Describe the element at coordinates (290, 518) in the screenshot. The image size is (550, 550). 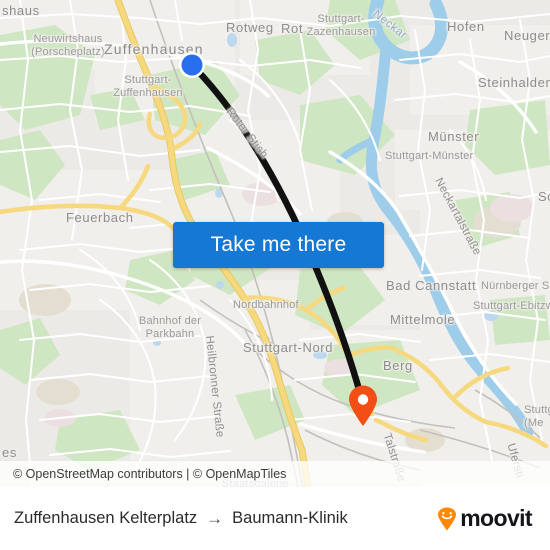
I see `destination-label: Baumann-Klinik` at that location.